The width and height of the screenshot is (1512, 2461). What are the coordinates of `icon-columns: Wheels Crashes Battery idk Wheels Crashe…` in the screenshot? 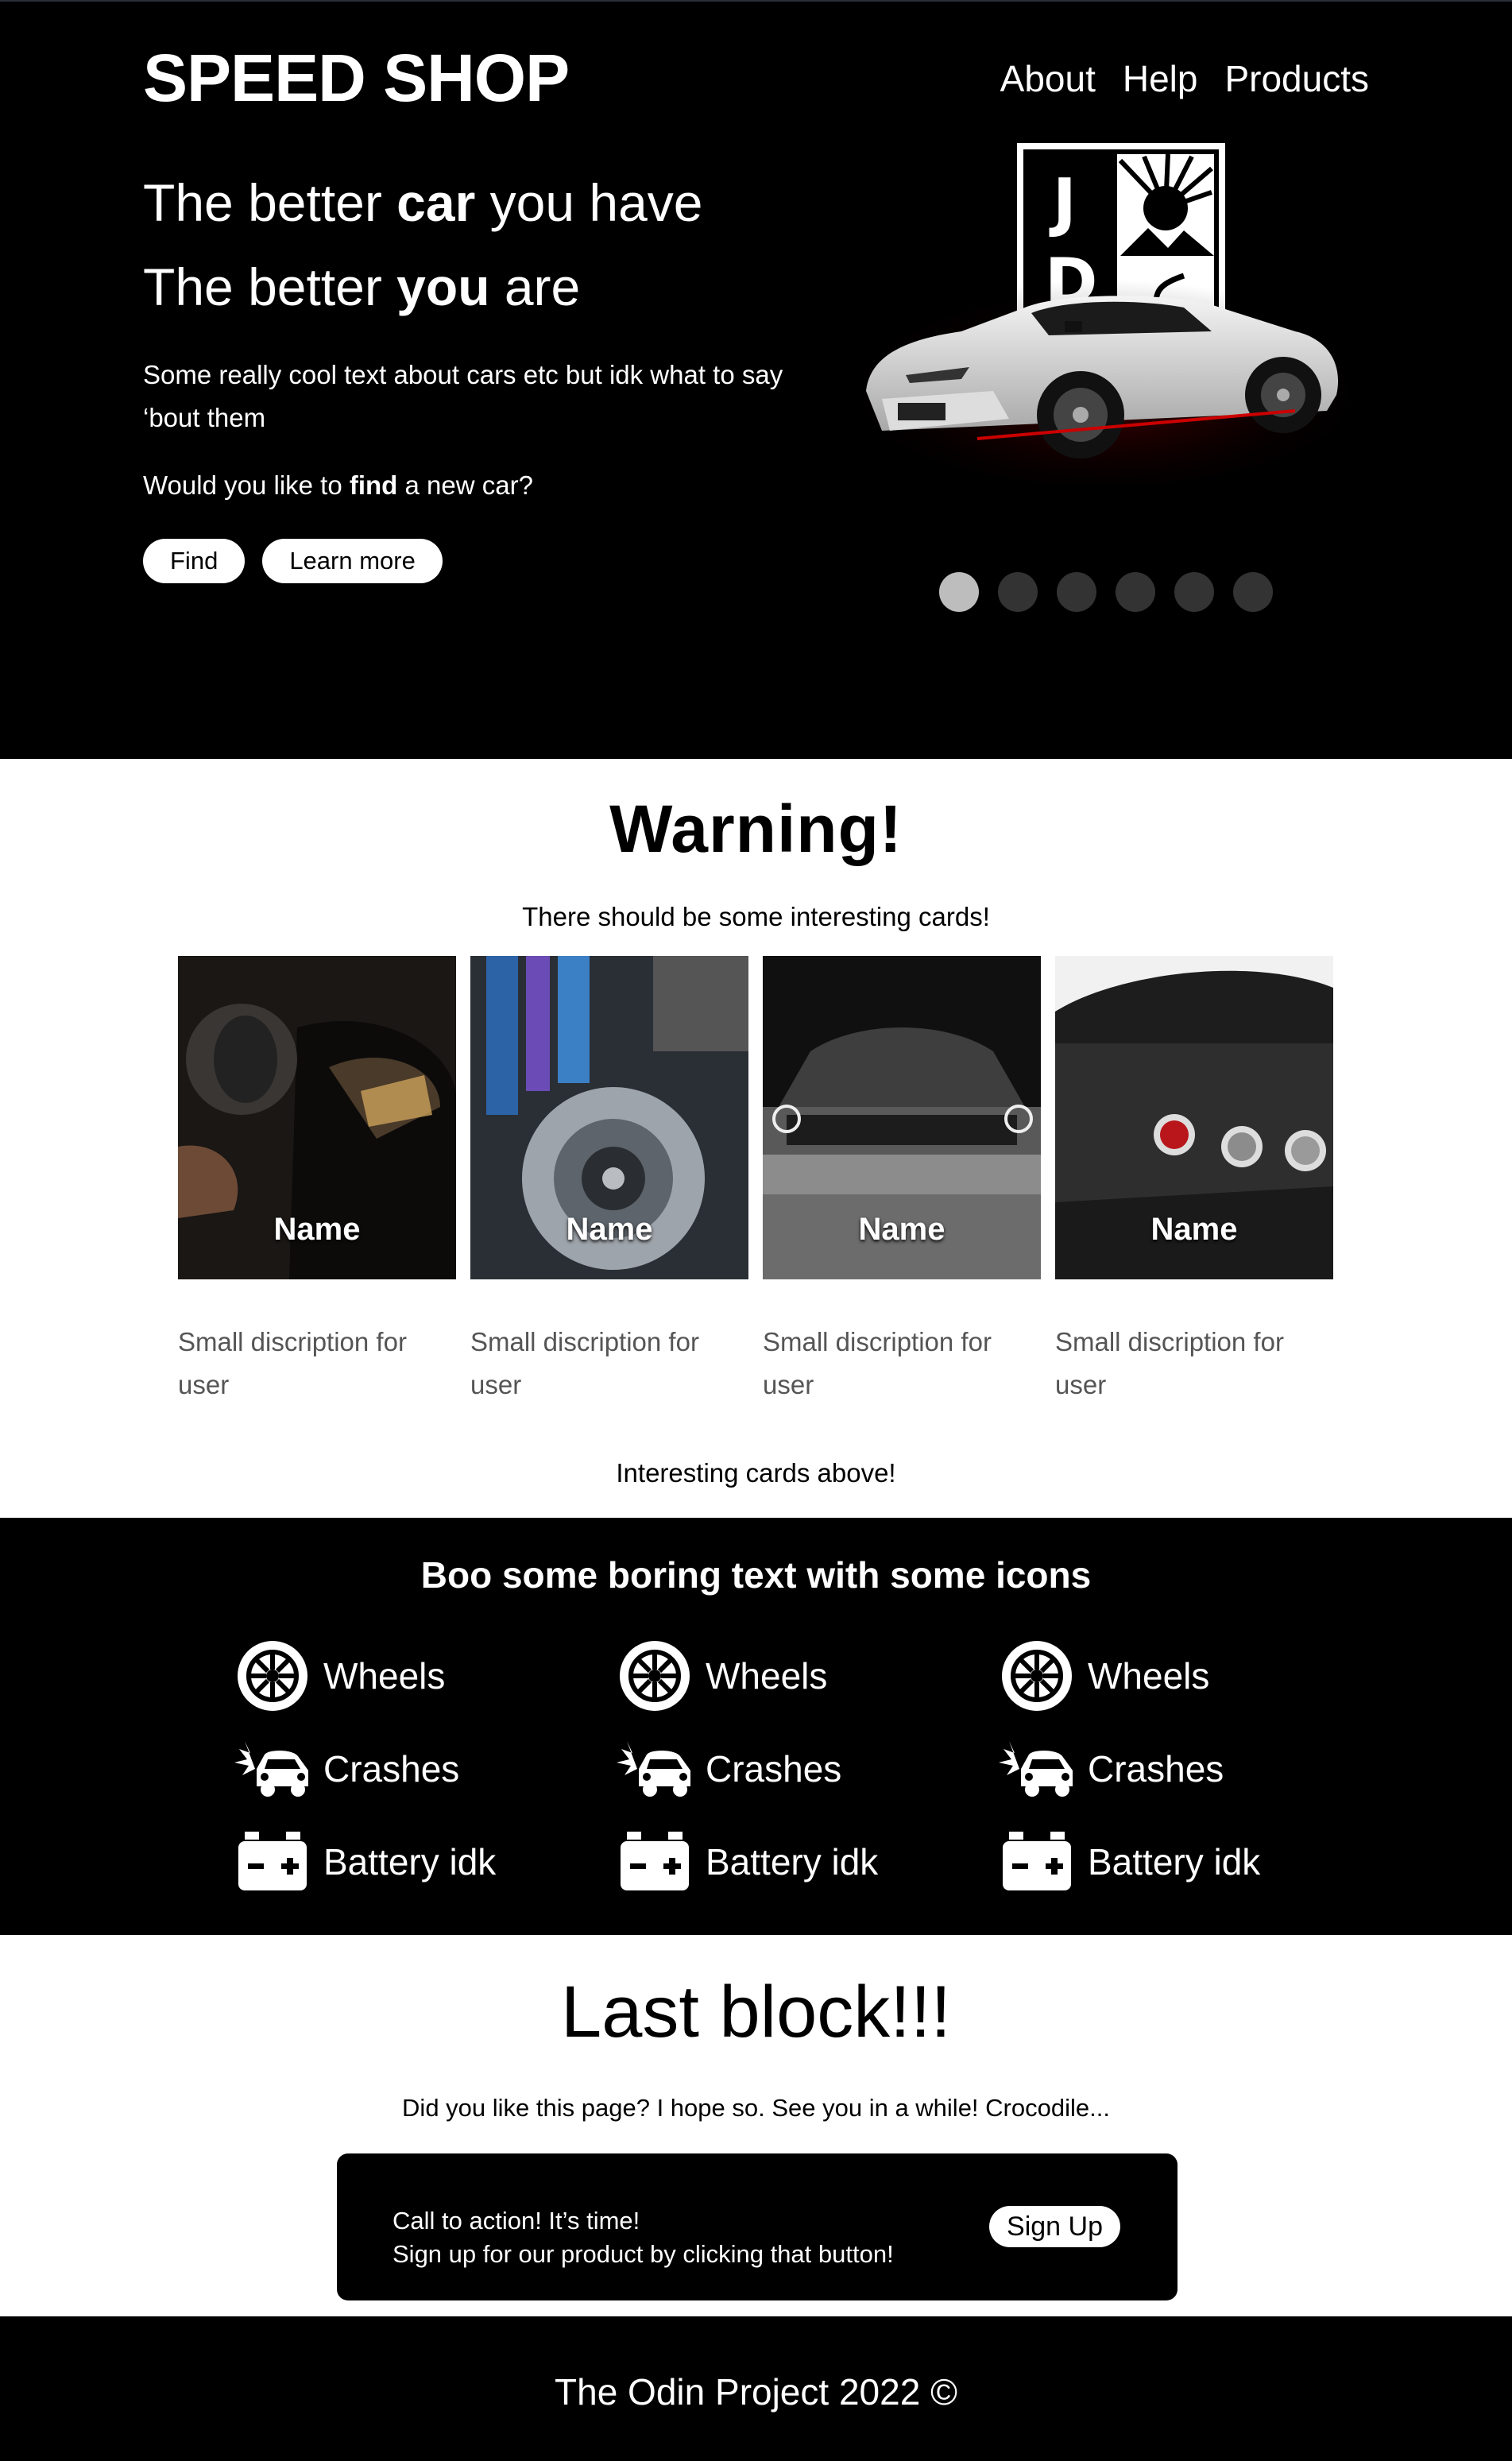 It's located at (806, 1768).